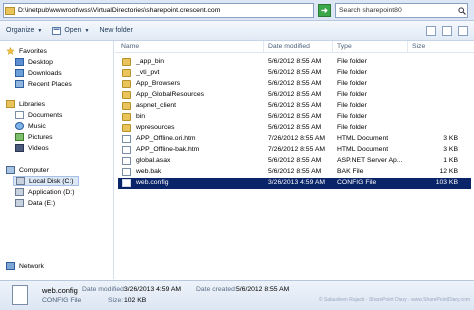 This screenshot has height=310, width=474. I want to click on file-row: web.bak 5/6/2012 8:55 AM BAK File 12 KB, so click(294, 172).